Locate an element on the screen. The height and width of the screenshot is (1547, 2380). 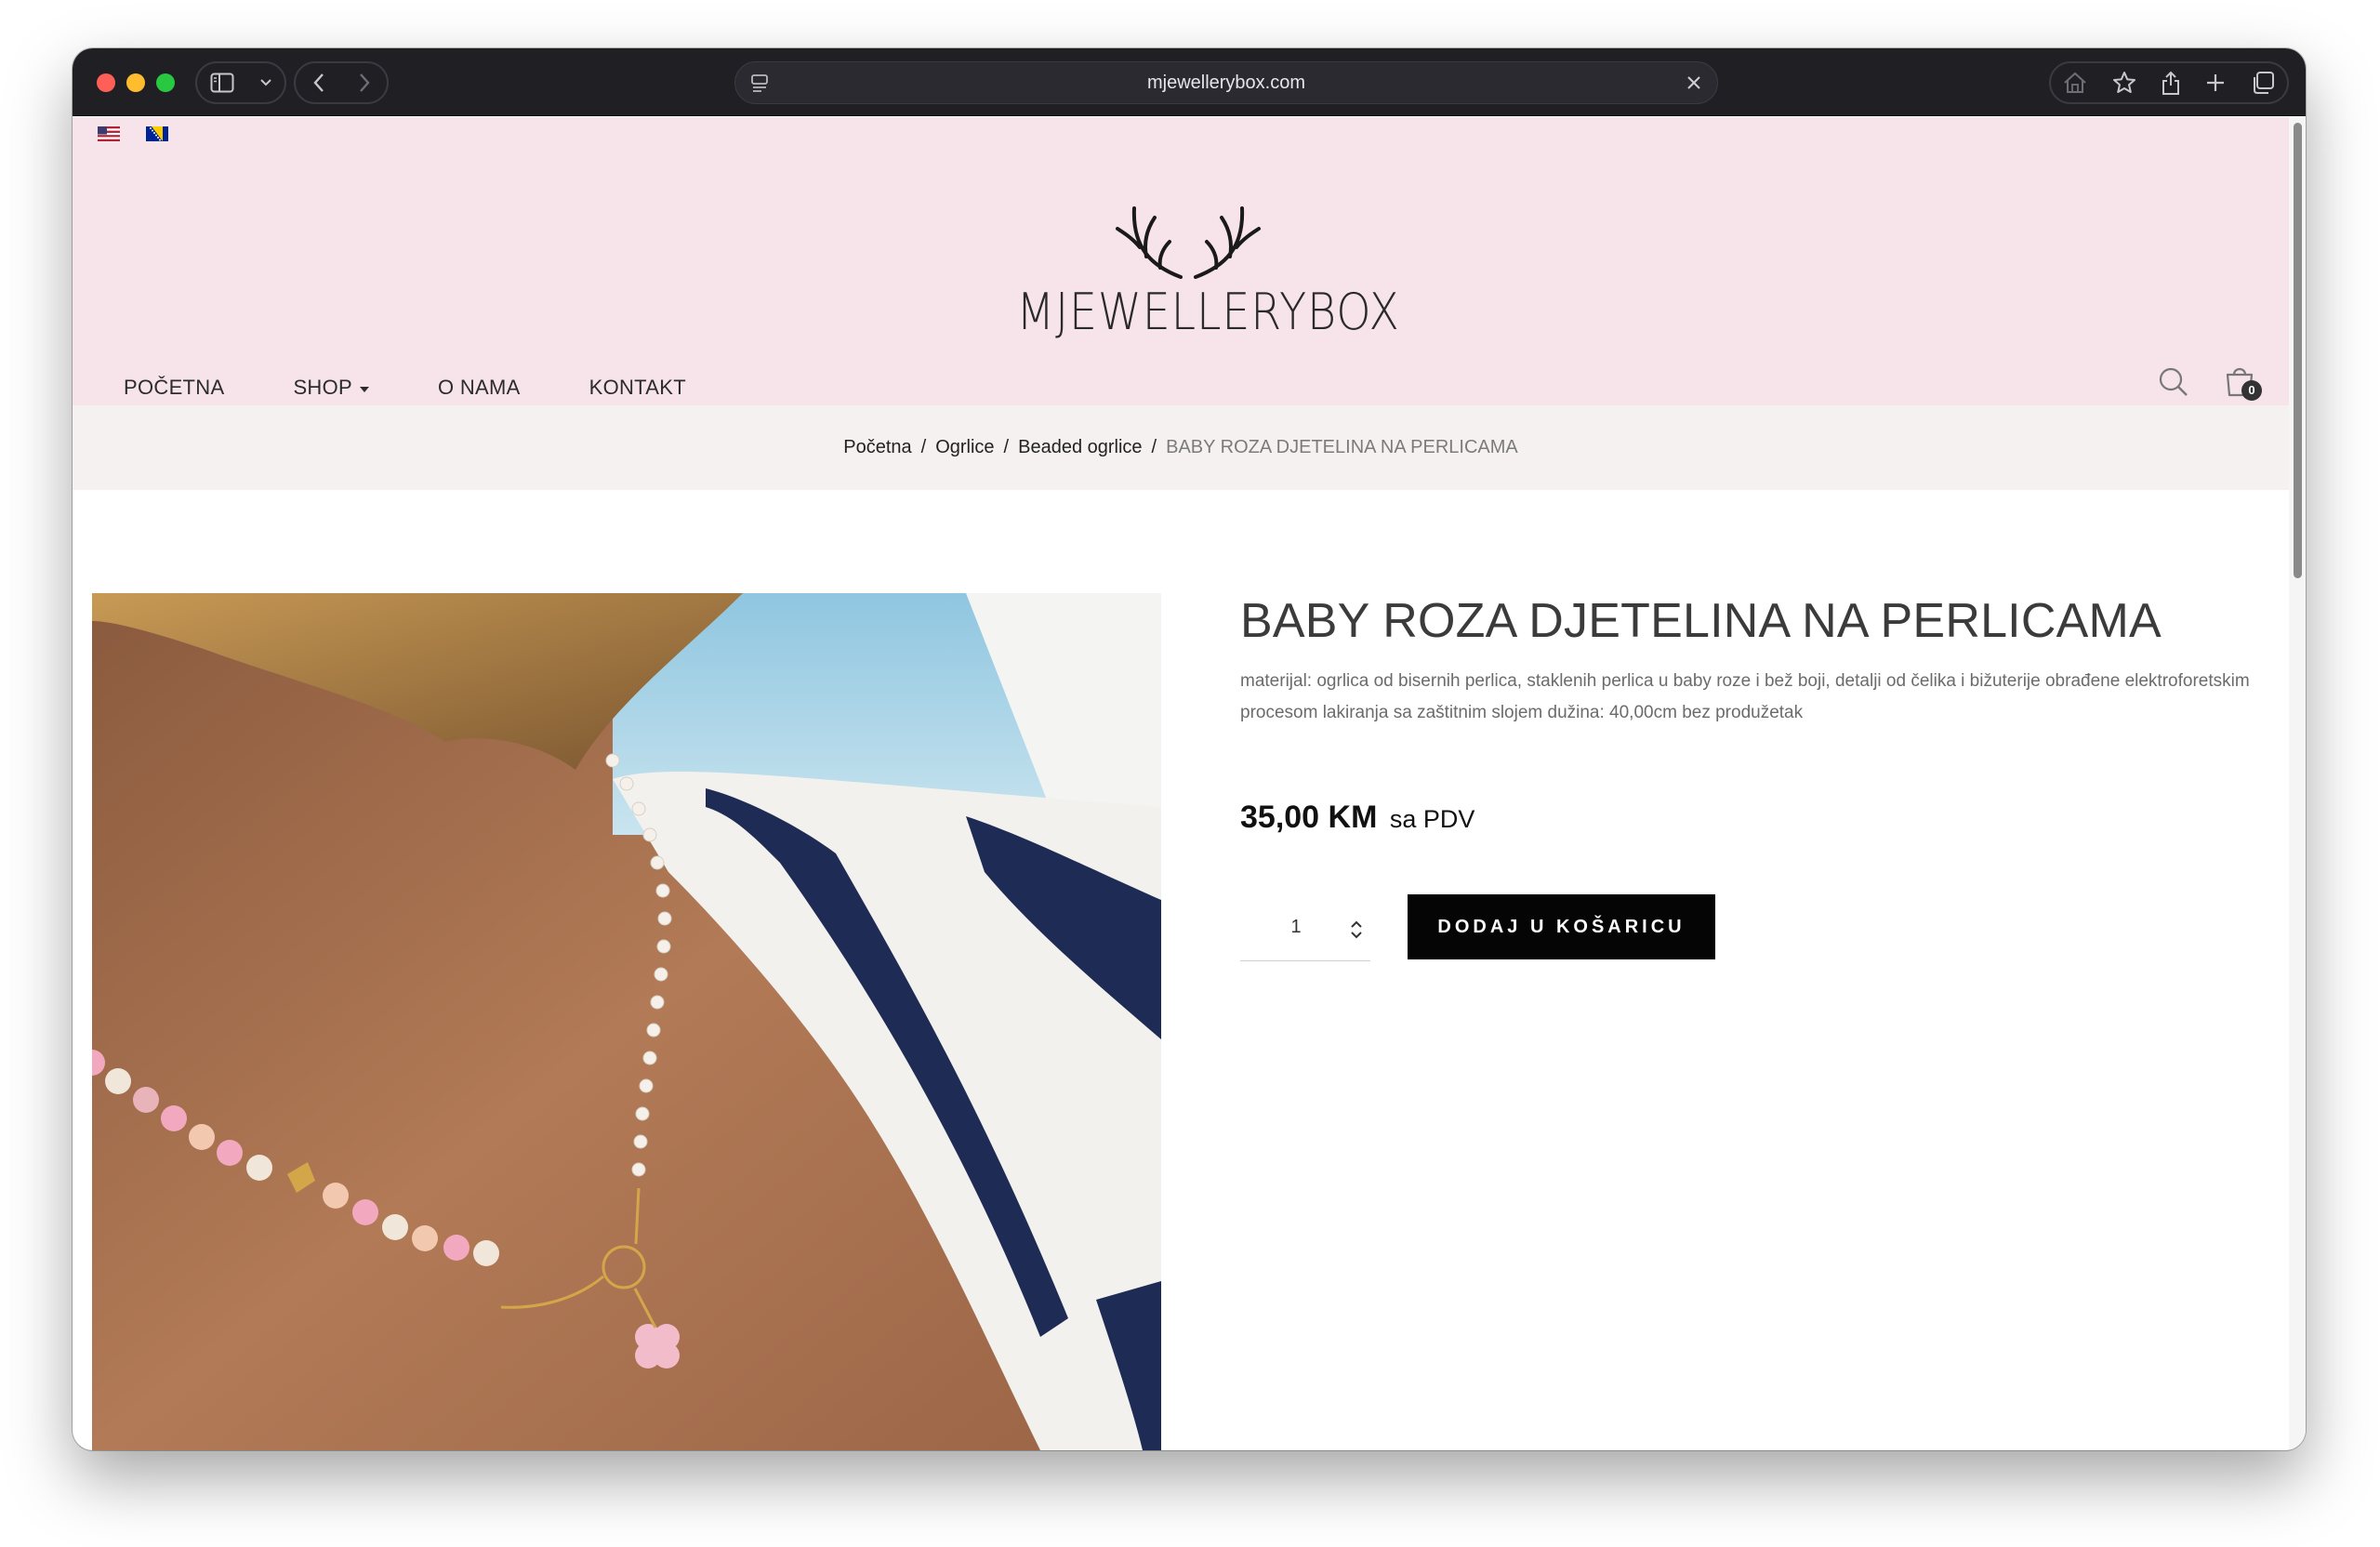
scrollbar-thumb is located at coordinates (2298, 350).